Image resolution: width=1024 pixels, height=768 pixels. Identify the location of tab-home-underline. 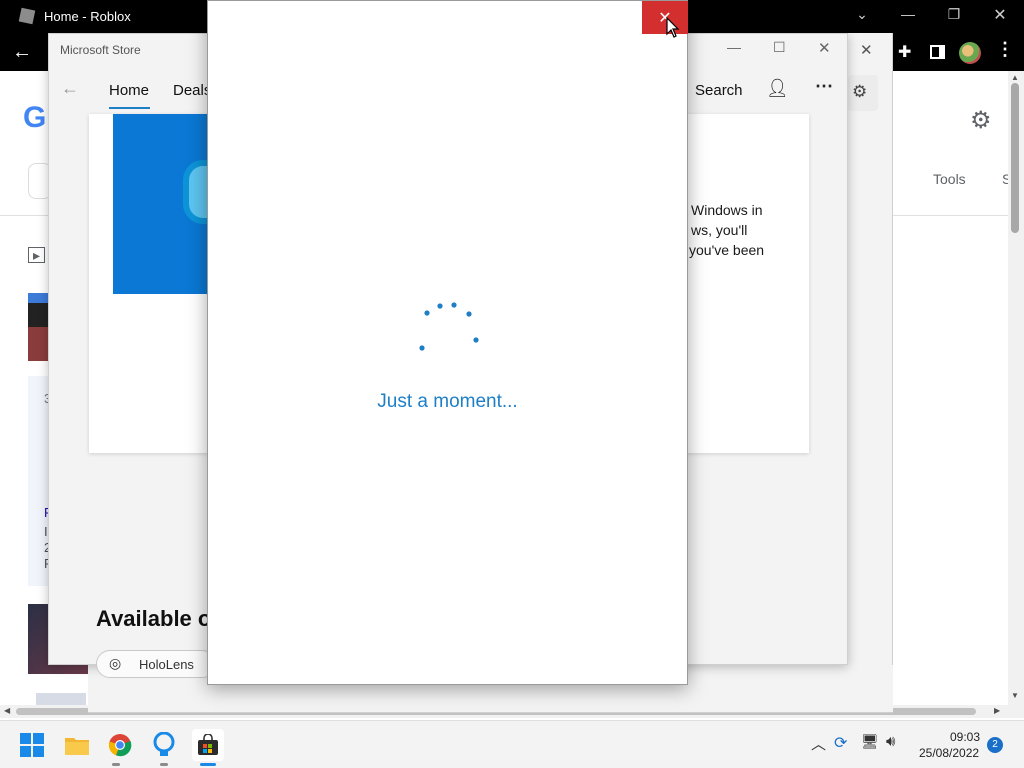
(129, 108).